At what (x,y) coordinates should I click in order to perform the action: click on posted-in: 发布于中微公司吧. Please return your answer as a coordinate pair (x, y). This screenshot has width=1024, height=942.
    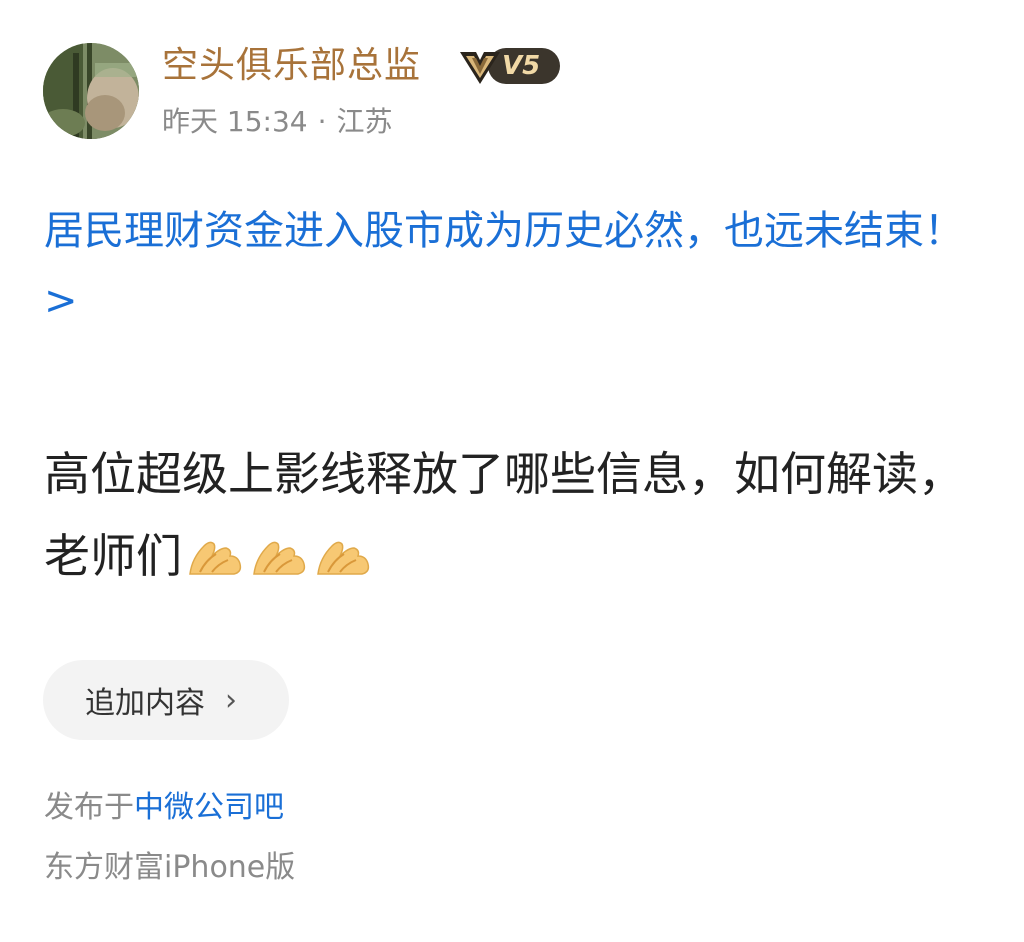
    Looking at the image, I should click on (164, 808).